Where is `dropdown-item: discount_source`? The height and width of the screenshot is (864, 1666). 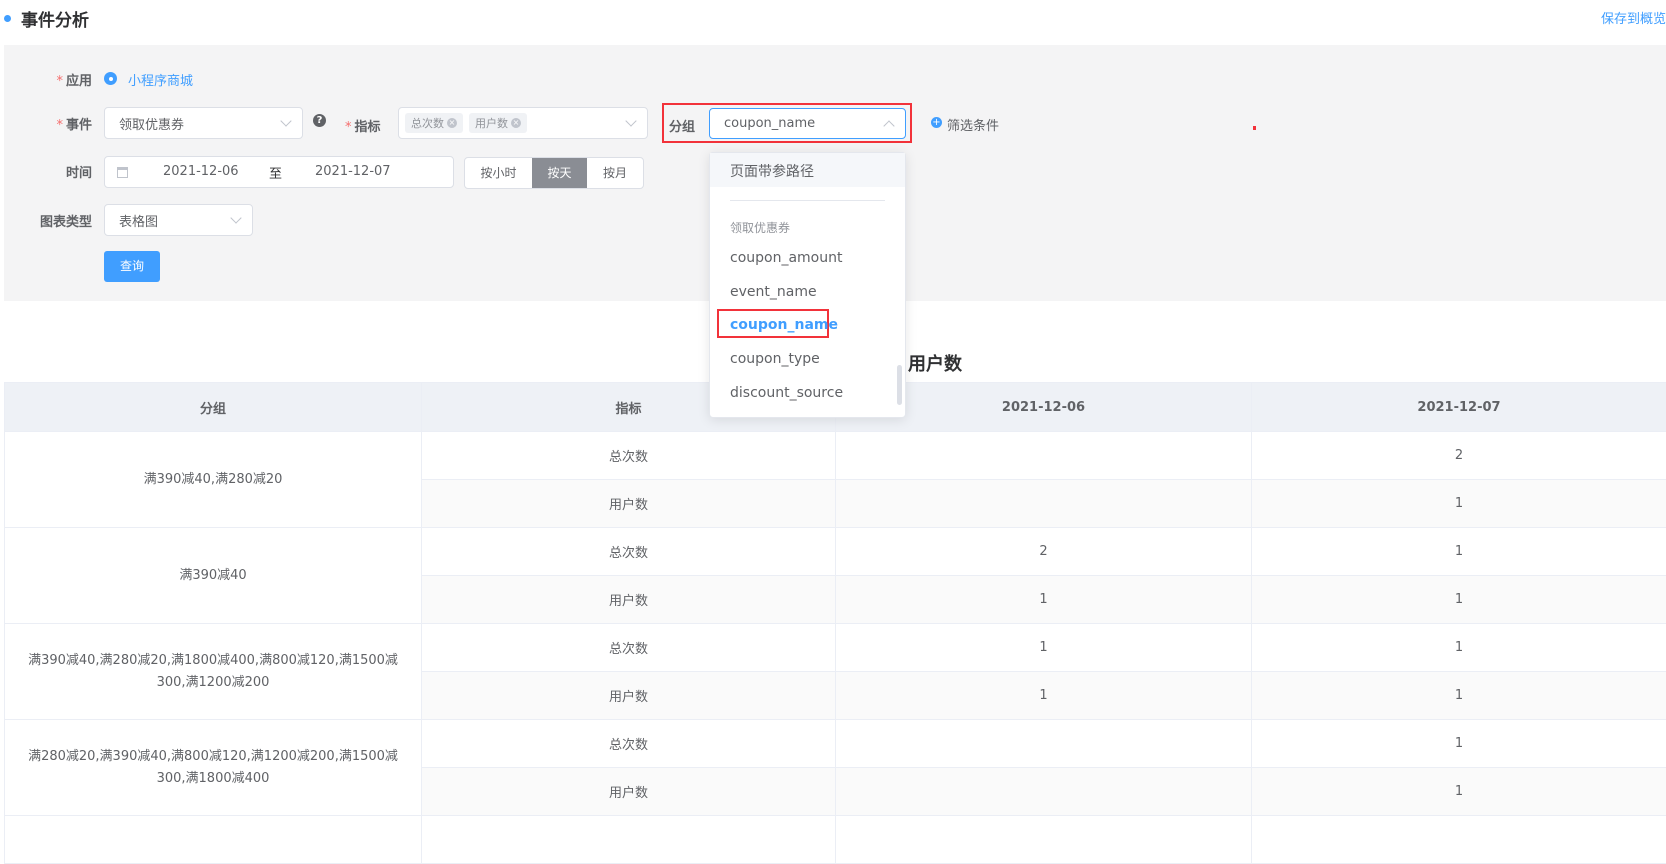
dropdown-item: discount_source is located at coordinates (786, 393).